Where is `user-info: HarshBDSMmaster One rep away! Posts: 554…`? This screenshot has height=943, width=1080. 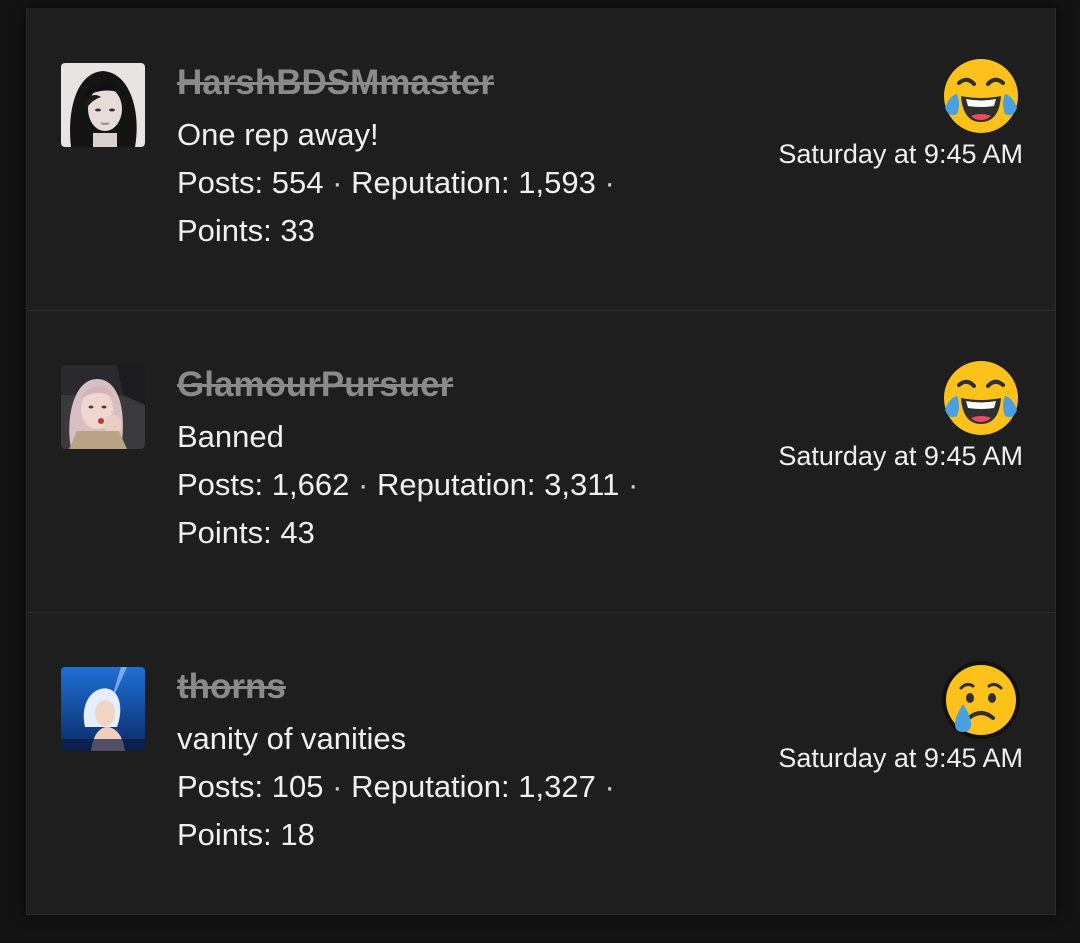
user-info: HarshBDSMmaster One rep away! Posts: 554… is located at coordinates (457, 156).